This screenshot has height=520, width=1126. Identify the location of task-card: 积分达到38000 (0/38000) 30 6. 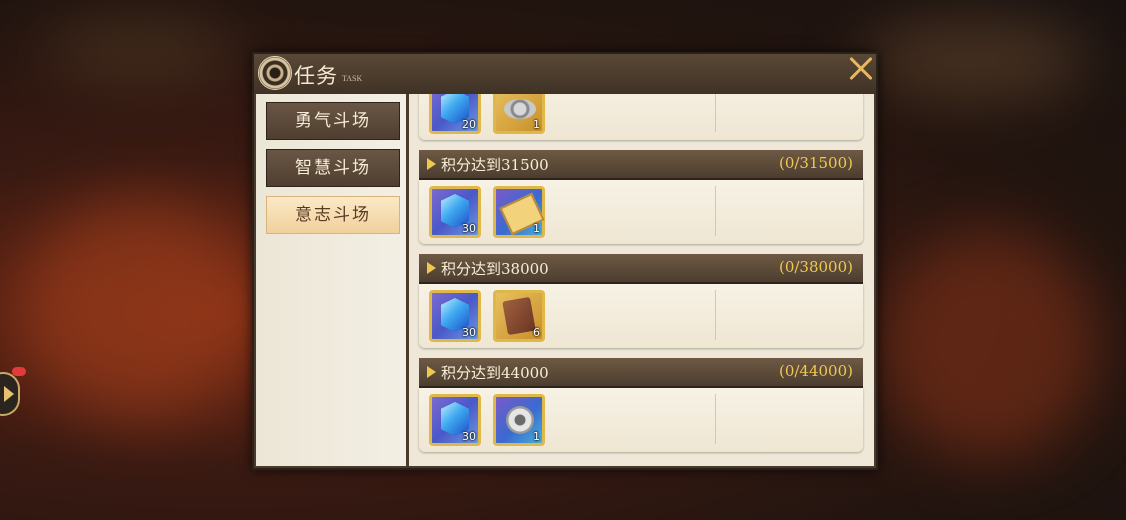
(641, 301).